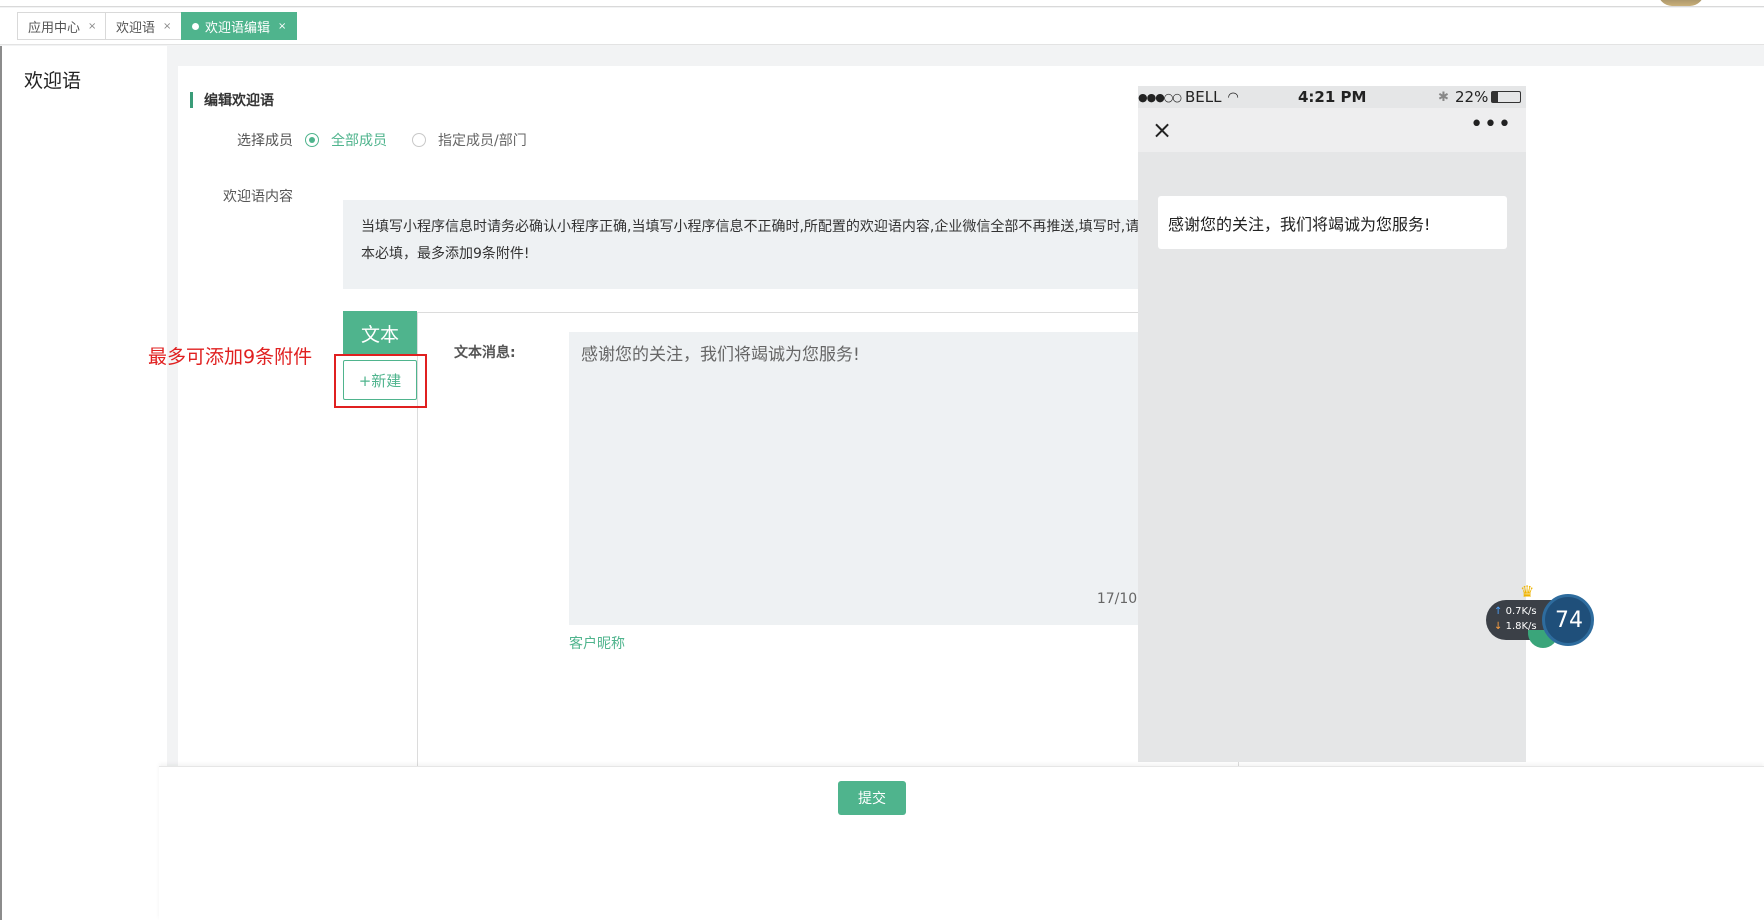 The height and width of the screenshot is (920, 1764). What do you see at coordinates (54, 28) in the screenshot?
I see `tab-label: 应用中心` at bounding box center [54, 28].